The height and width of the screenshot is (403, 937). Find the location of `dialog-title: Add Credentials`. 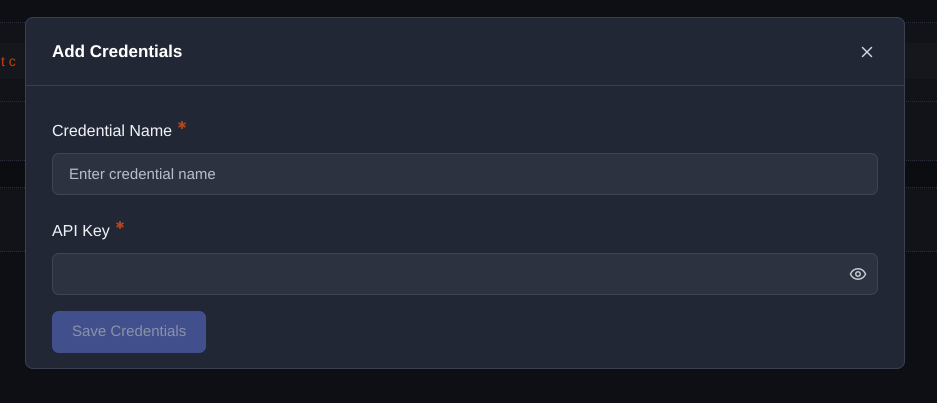

dialog-title: Add Credentials is located at coordinates (117, 51).